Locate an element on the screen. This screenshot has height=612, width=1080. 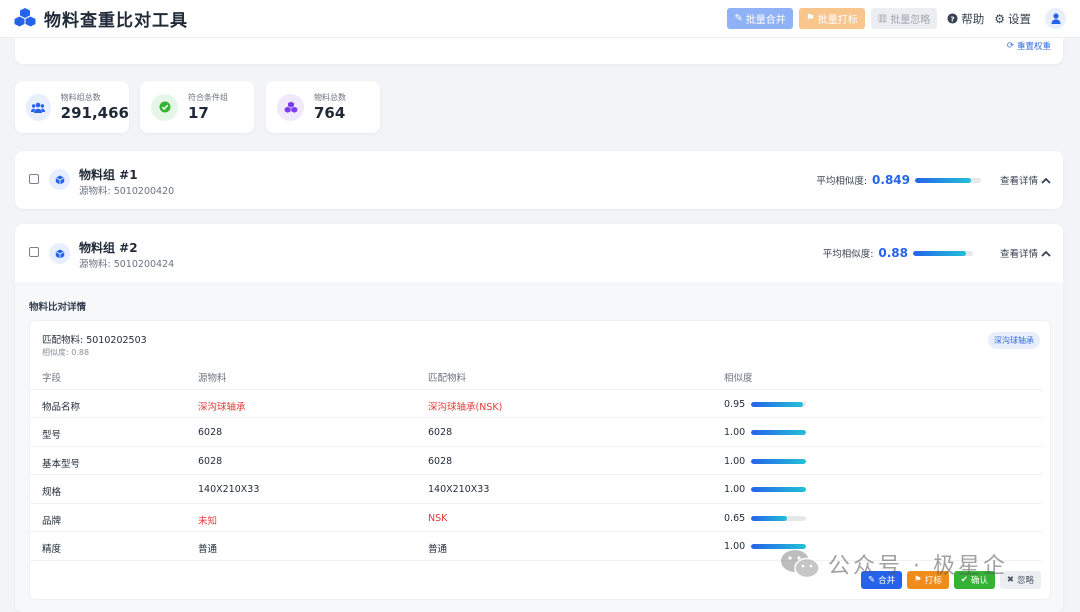
stat-card-materials: 物料总数 764 is located at coordinates (323, 107).